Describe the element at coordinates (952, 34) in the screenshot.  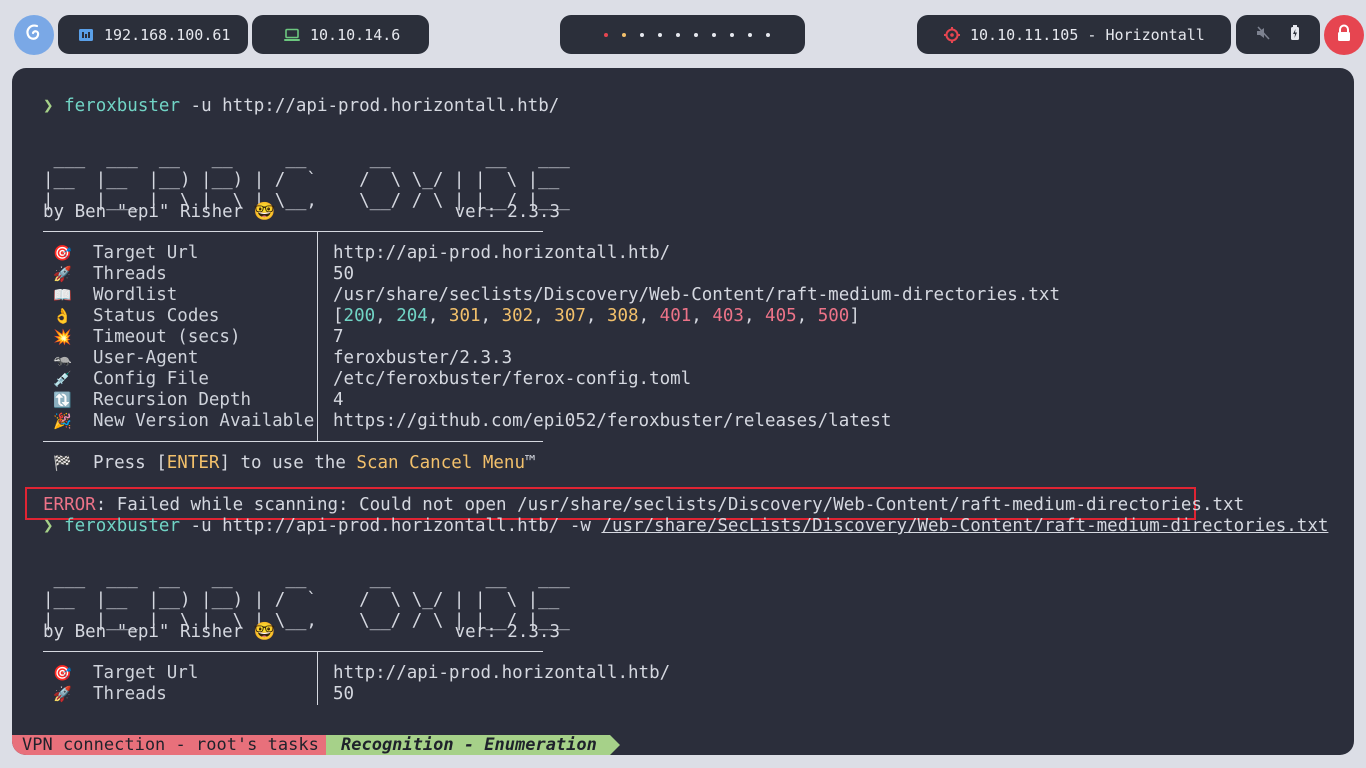
I see `target-crosshair-icon` at that location.